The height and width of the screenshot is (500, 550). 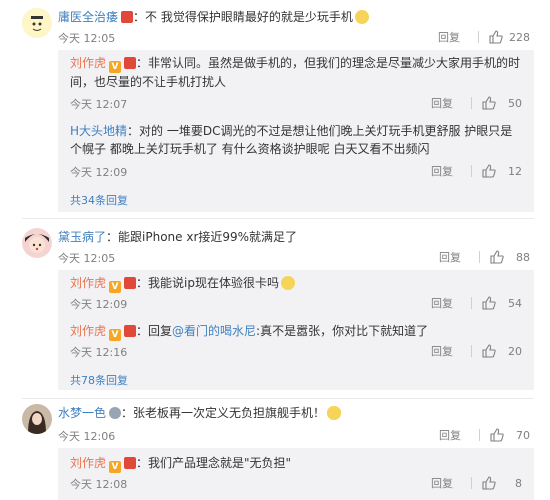 I want to click on like-count: 20, so click(x=515, y=351).